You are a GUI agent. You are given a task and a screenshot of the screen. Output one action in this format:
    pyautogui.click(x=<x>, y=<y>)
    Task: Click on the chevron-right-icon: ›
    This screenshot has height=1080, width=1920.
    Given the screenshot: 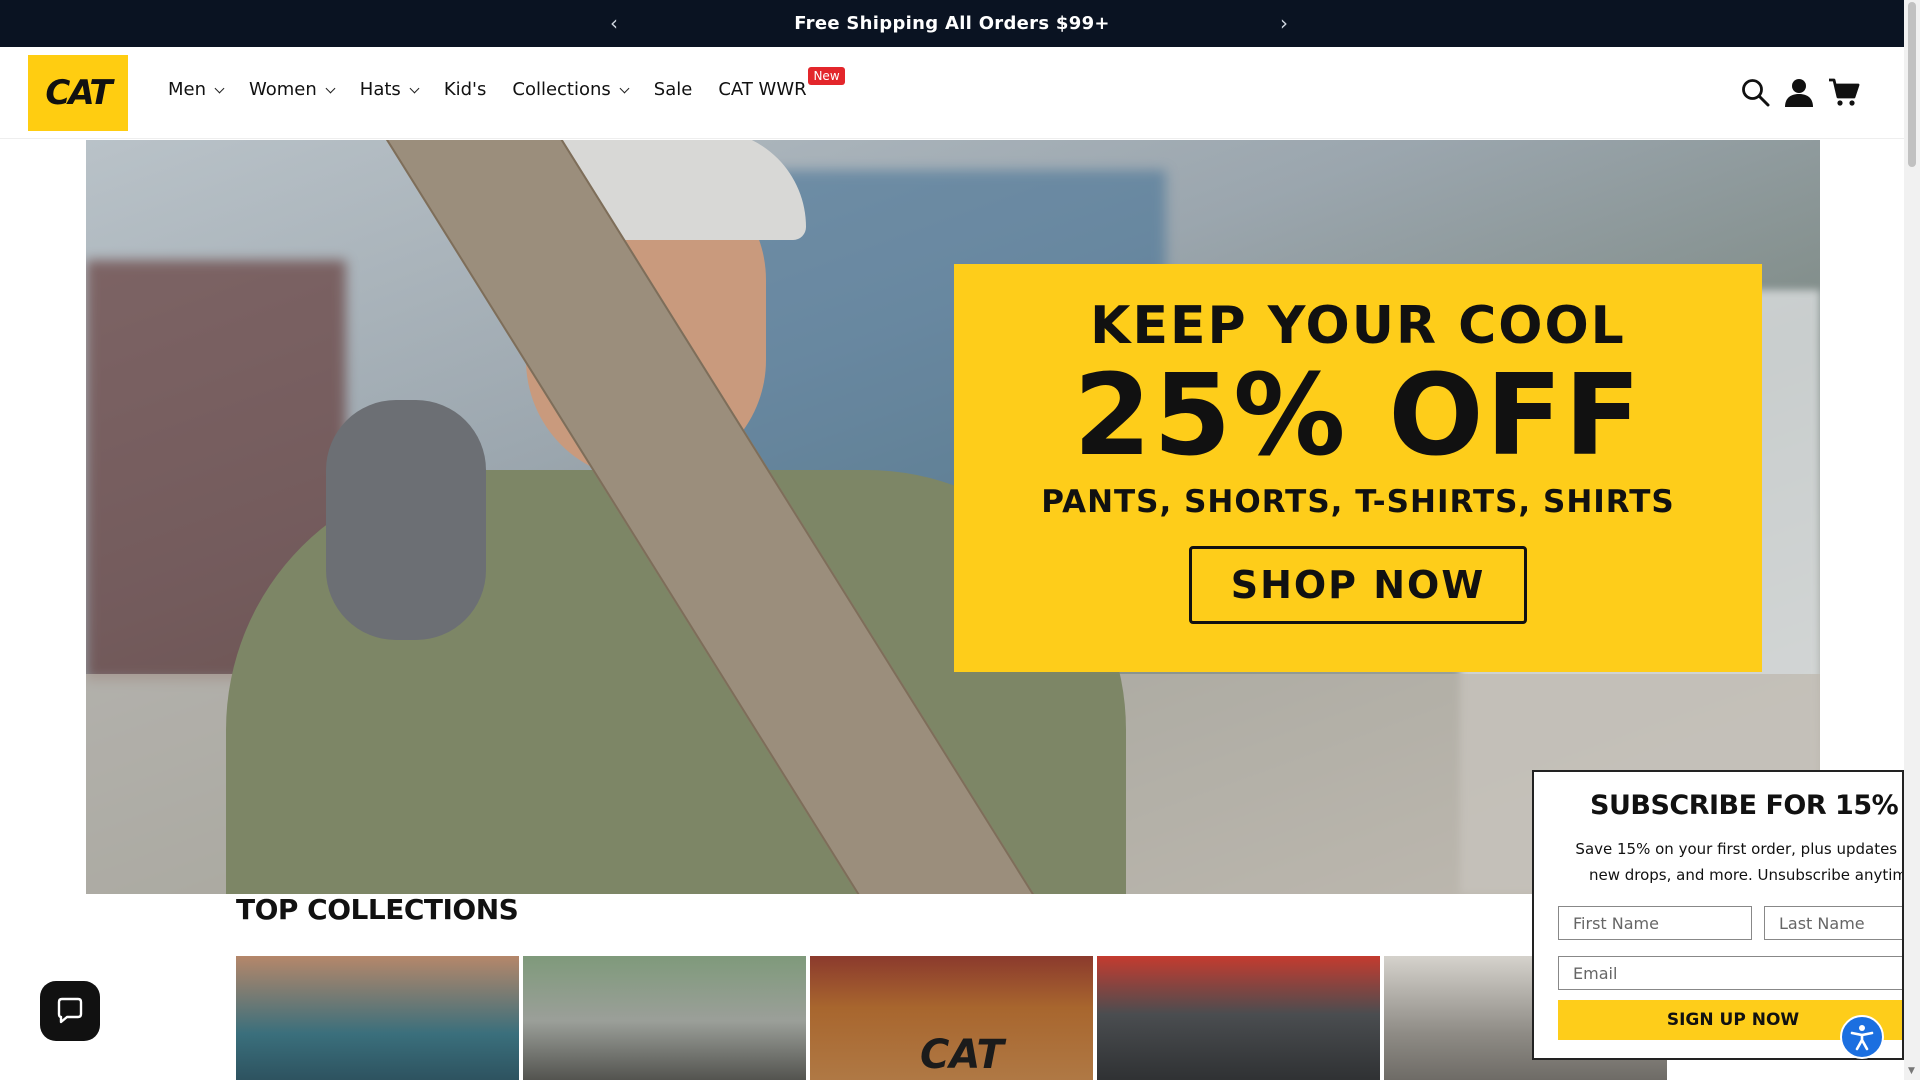 What is the action you would take?
    pyautogui.click(x=1284, y=23)
    